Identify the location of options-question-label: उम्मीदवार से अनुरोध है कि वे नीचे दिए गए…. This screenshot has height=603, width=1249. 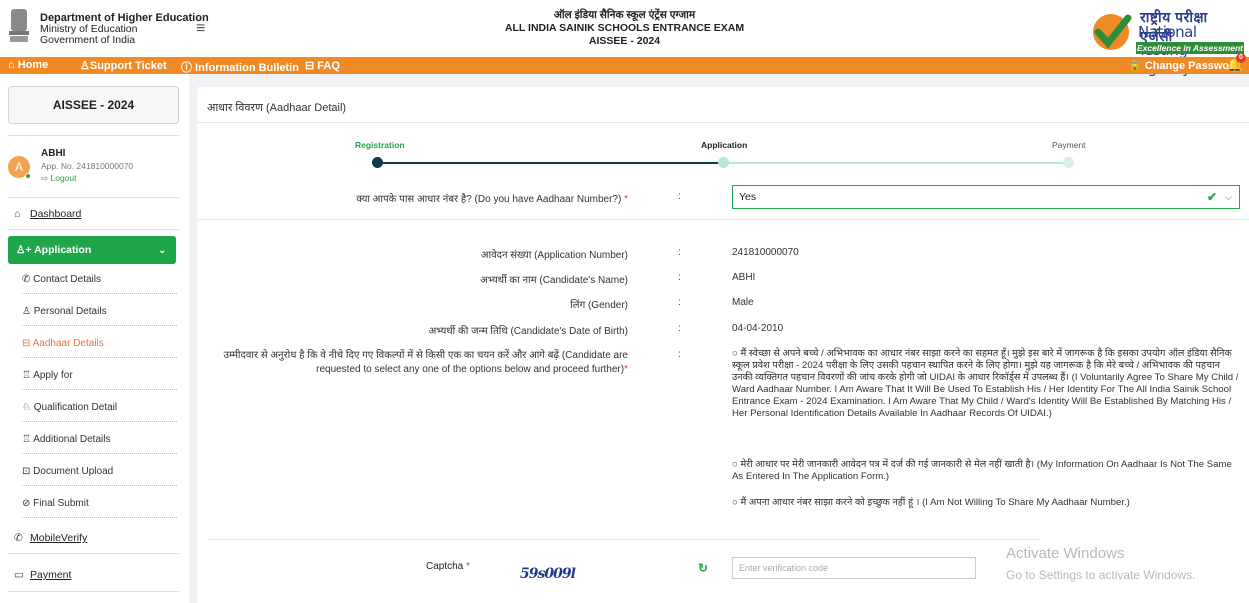
(412, 363).